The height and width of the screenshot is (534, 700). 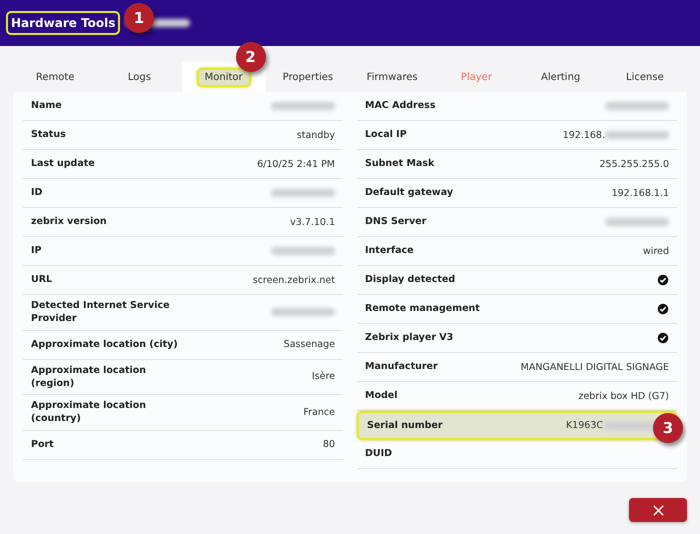 I want to click on field-label: Detected Internet Service Provider, so click(x=101, y=312).